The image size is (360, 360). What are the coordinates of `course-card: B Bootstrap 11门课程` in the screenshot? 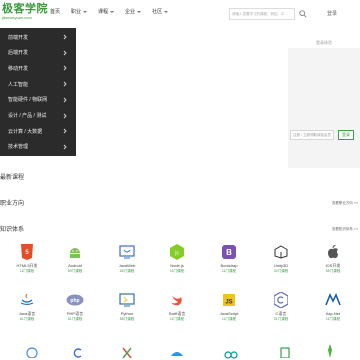 It's located at (229, 262).